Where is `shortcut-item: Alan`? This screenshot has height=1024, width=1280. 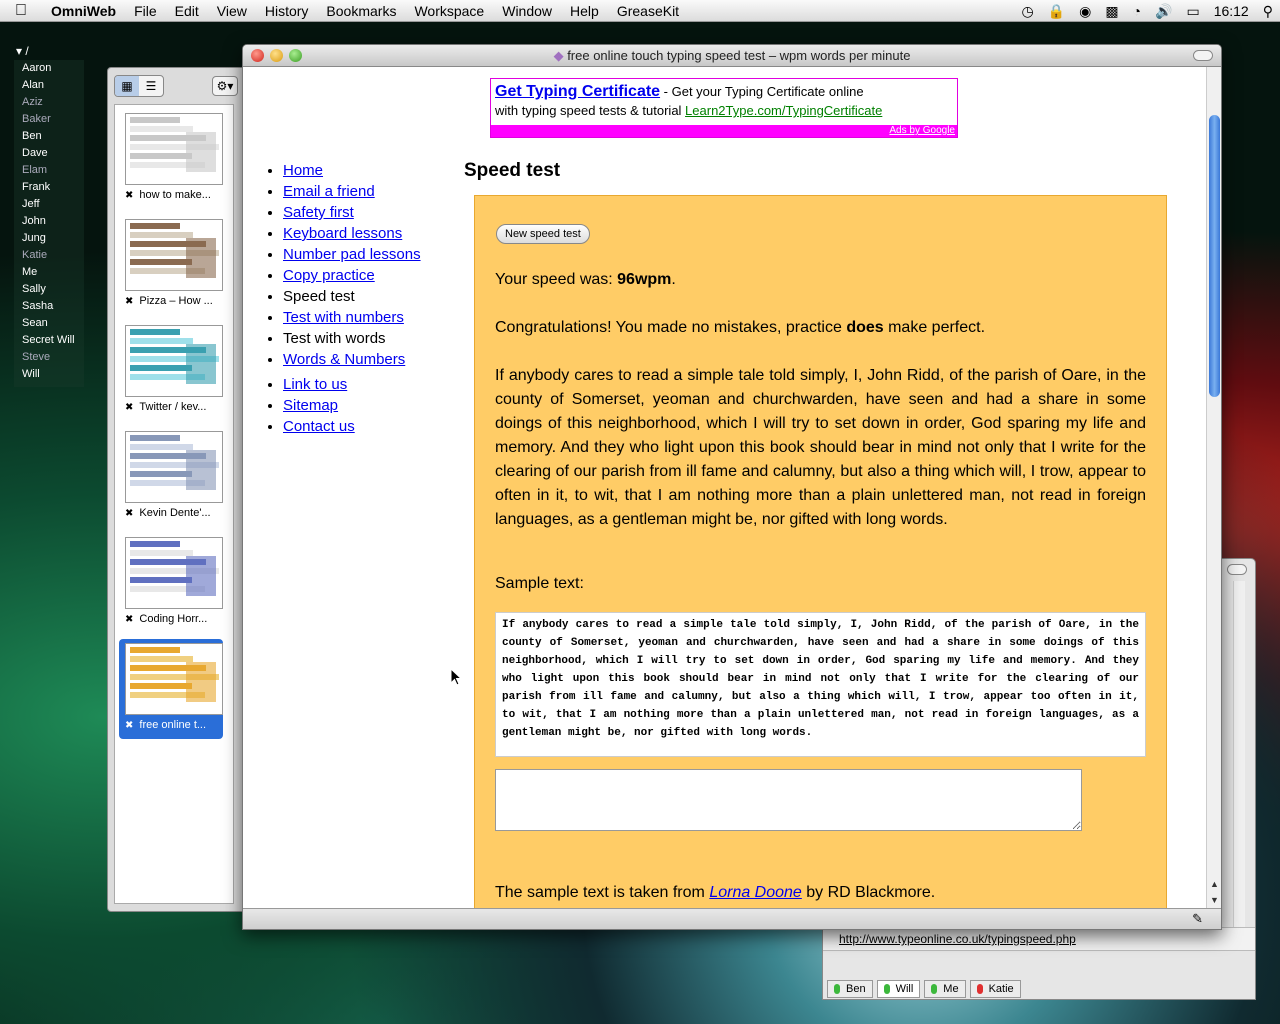 shortcut-item: Alan is located at coordinates (49, 85).